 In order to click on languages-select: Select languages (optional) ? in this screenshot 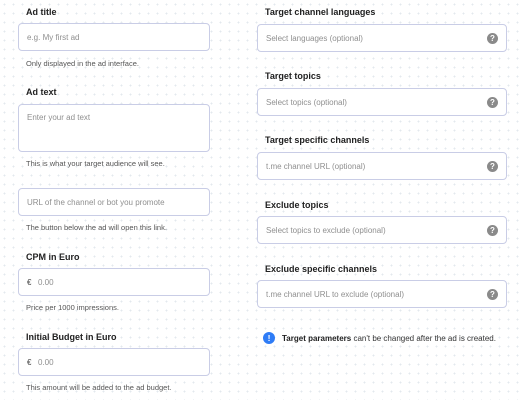, I will do `click(382, 38)`.